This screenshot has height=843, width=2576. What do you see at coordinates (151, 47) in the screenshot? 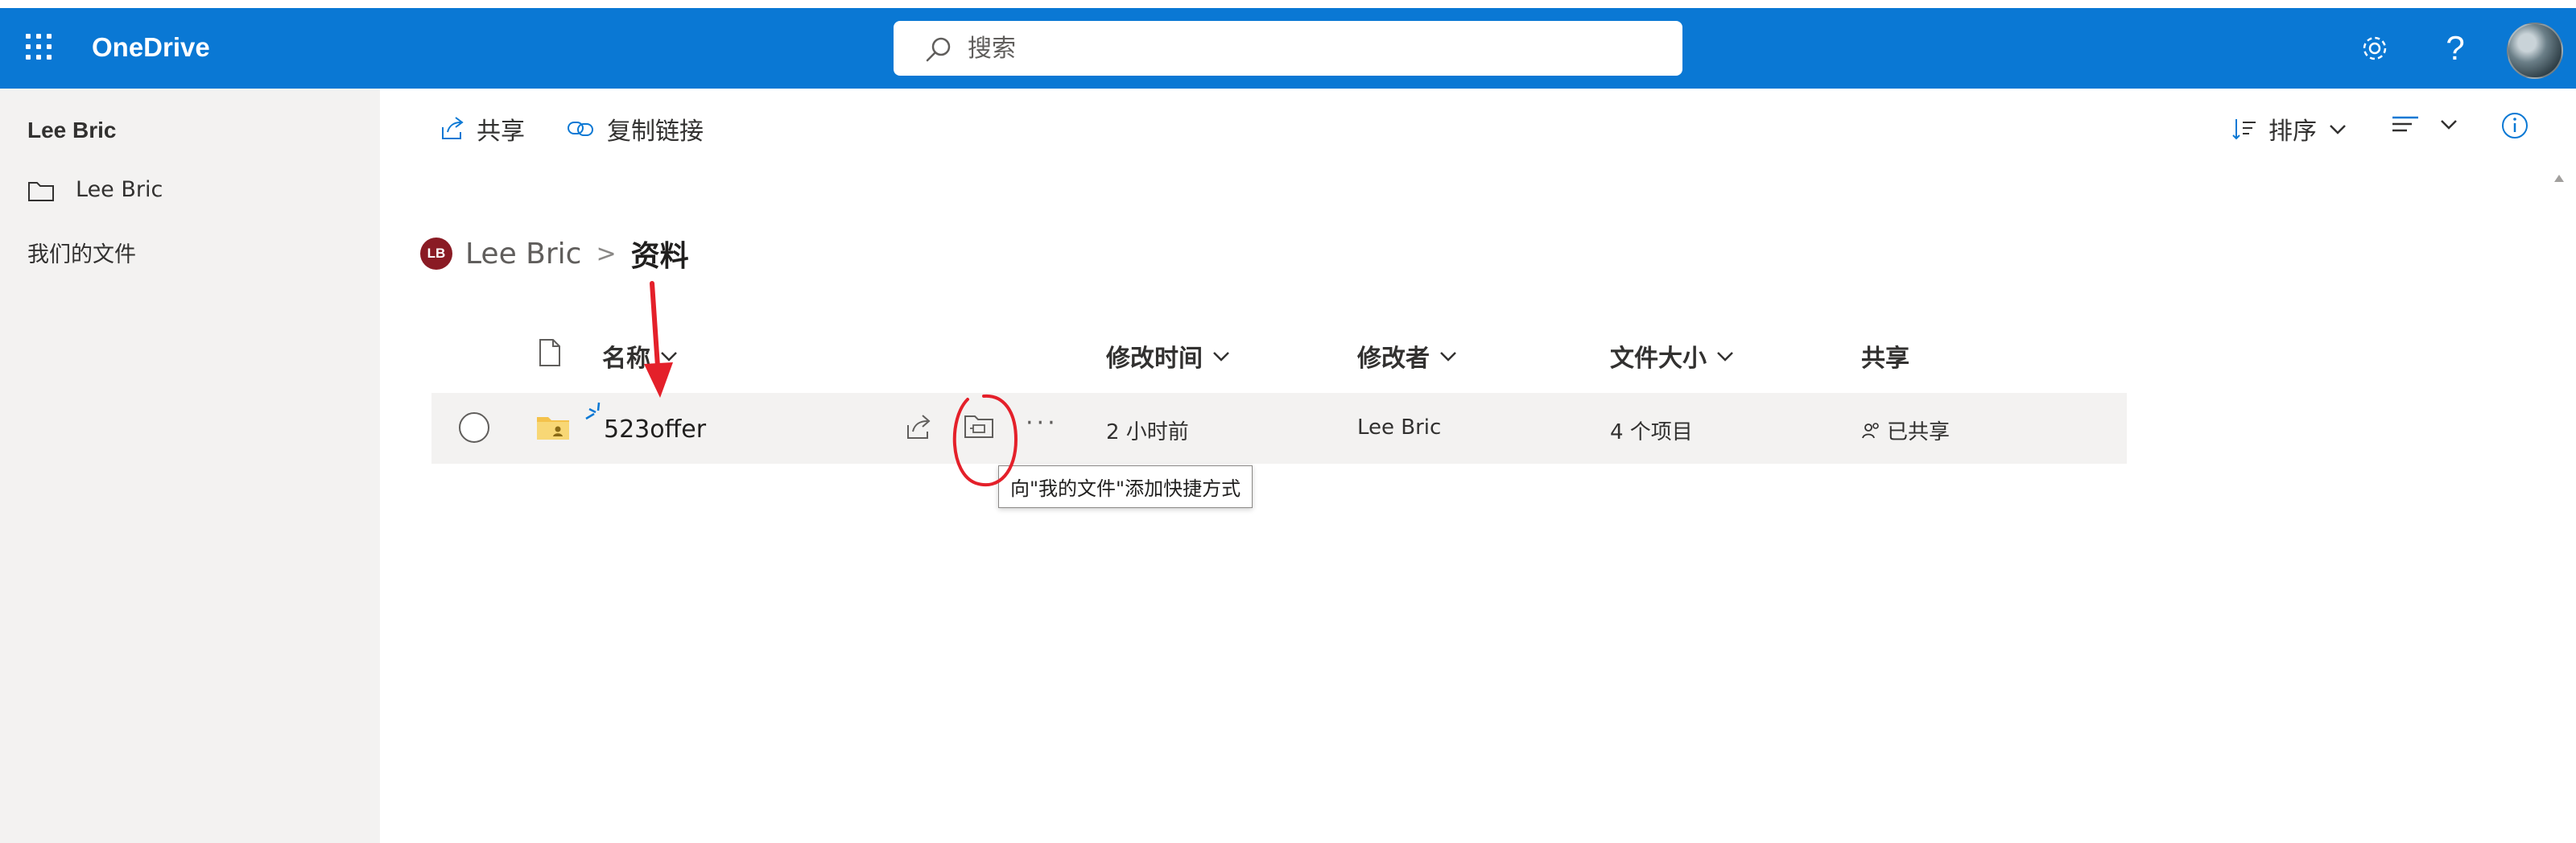
I see `app-title: OneDrive` at bounding box center [151, 47].